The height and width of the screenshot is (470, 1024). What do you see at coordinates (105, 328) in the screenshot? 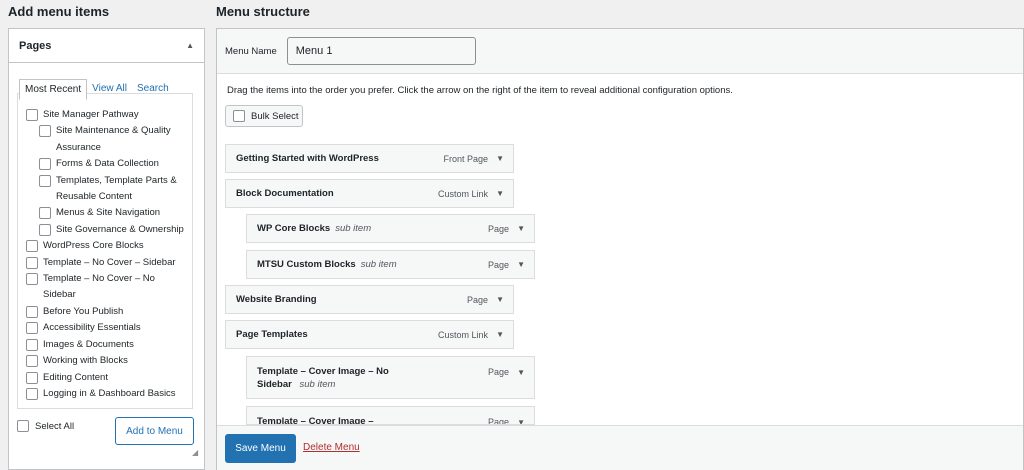
I see `list-item: Accessibility Essentials` at bounding box center [105, 328].